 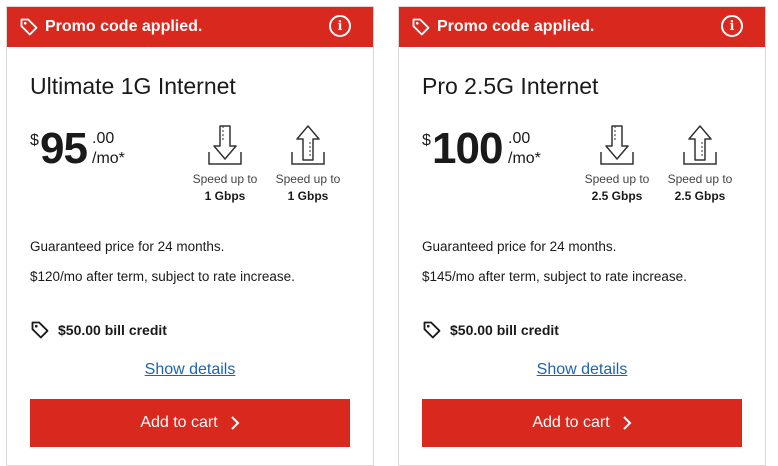 What do you see at coordinates (510, 86) in the screenshot?
I see `plan-title: Pro 2.5G Internet` at bounding box center [510, 86].